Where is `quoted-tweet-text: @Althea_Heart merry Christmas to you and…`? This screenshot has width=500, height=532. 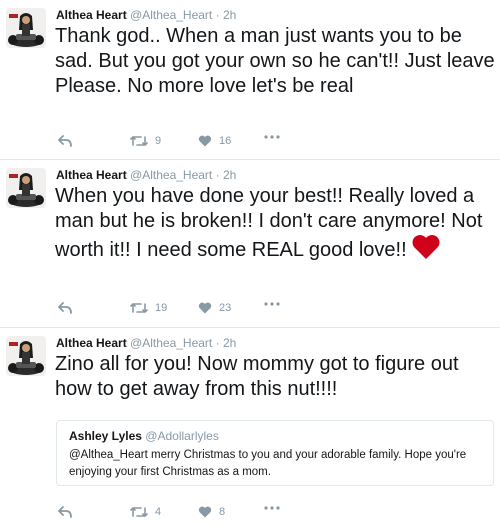
quoted-tweet-text: @Althea_Heart merry Christmas to you and… is located at coordinates (268, 463).